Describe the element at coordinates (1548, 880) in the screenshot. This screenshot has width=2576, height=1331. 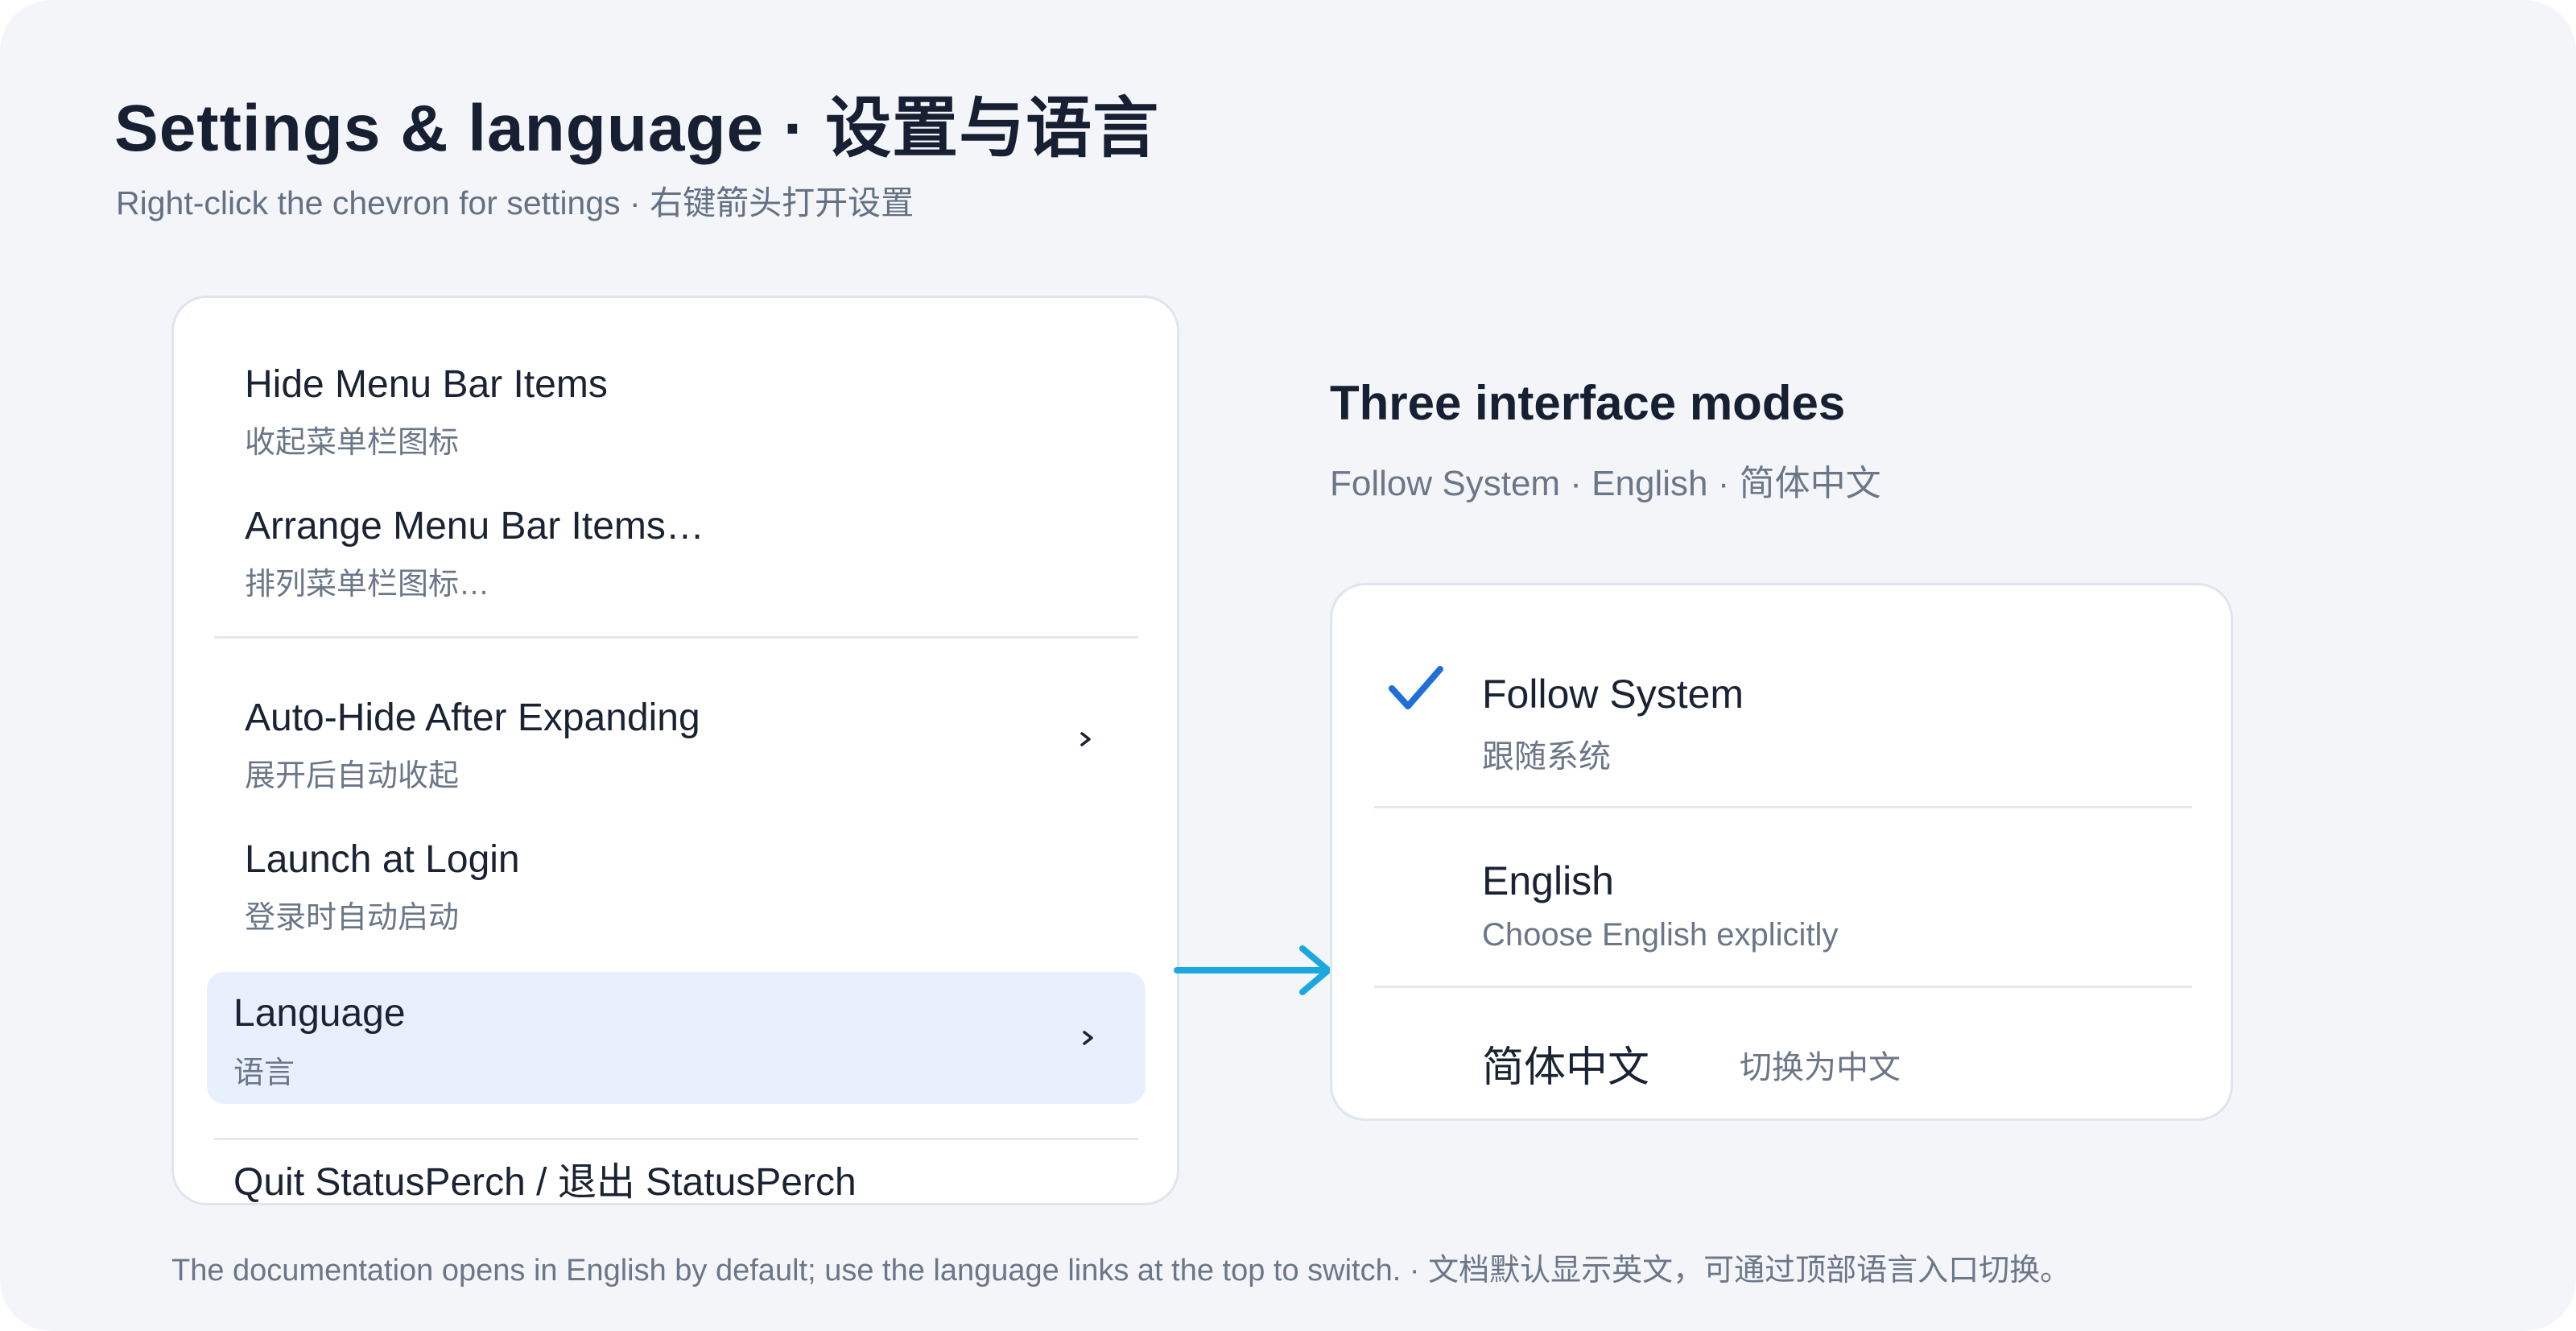
I see `language-option-name: English` at that location.